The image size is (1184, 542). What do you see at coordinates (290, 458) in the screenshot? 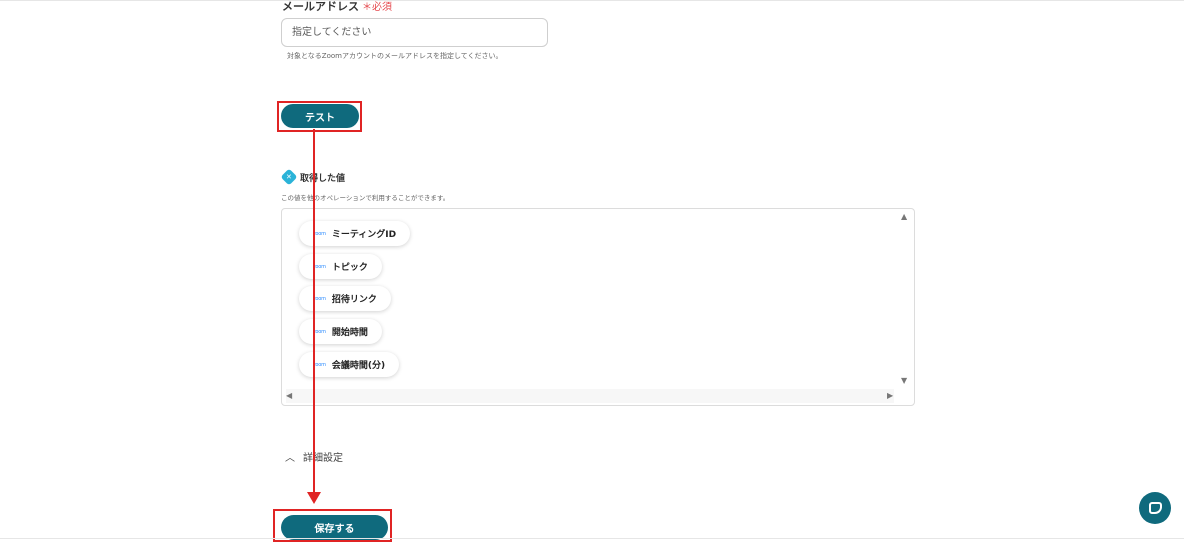
I see `chevron-up-icon: ︿` at bounding box center [290, 458].